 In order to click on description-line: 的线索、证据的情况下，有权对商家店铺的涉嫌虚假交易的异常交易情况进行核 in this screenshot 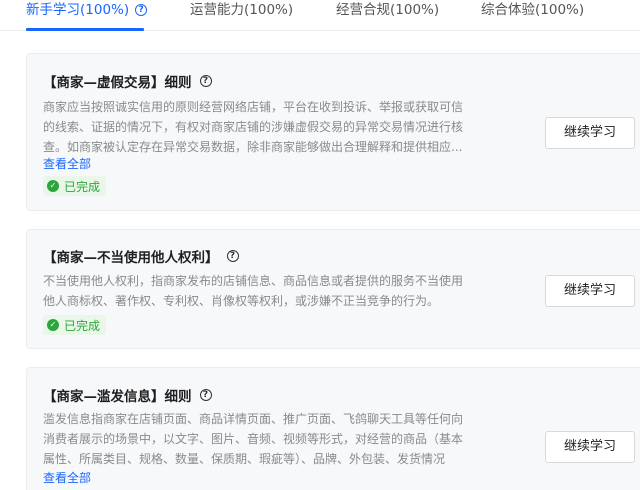, I will do `click(253, 127)`.